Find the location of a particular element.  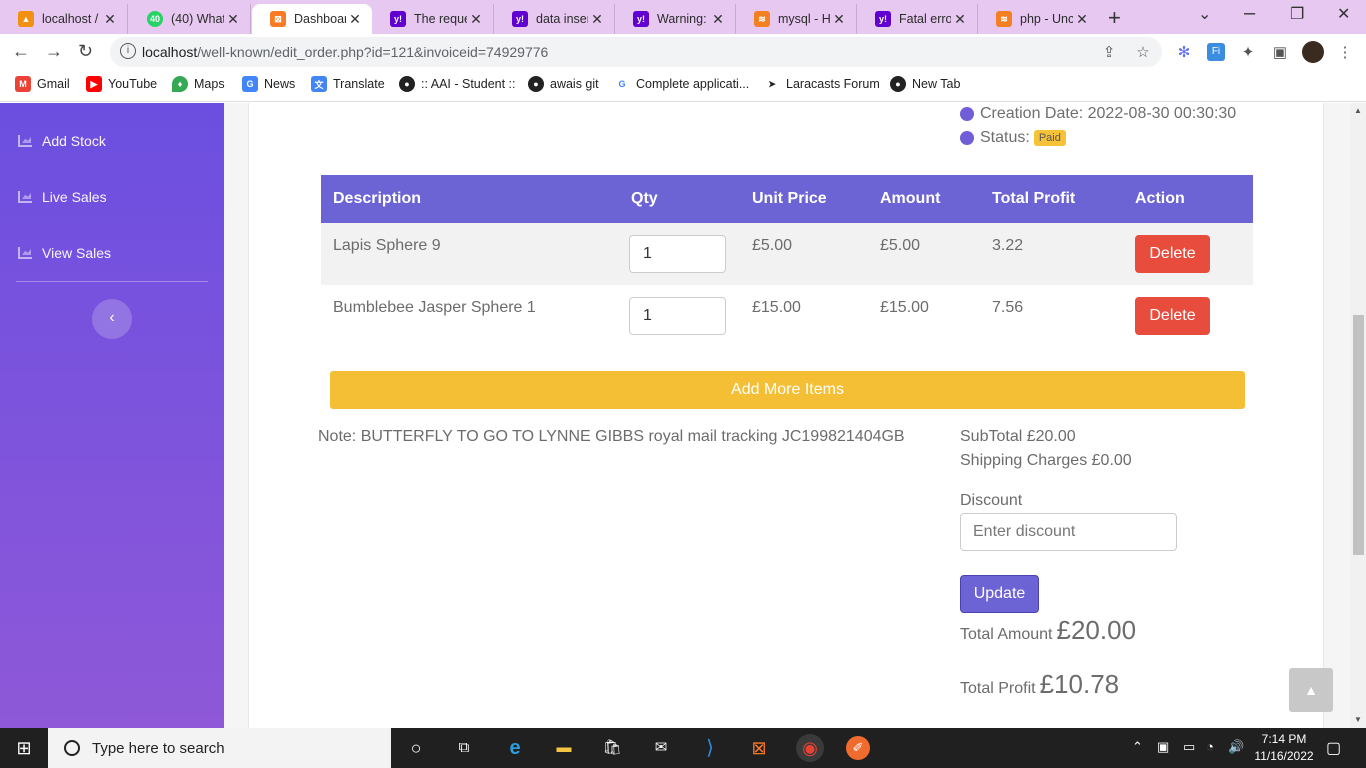

sidebar-item-add-stock: Add Stock is located at coordinates (62, 141).